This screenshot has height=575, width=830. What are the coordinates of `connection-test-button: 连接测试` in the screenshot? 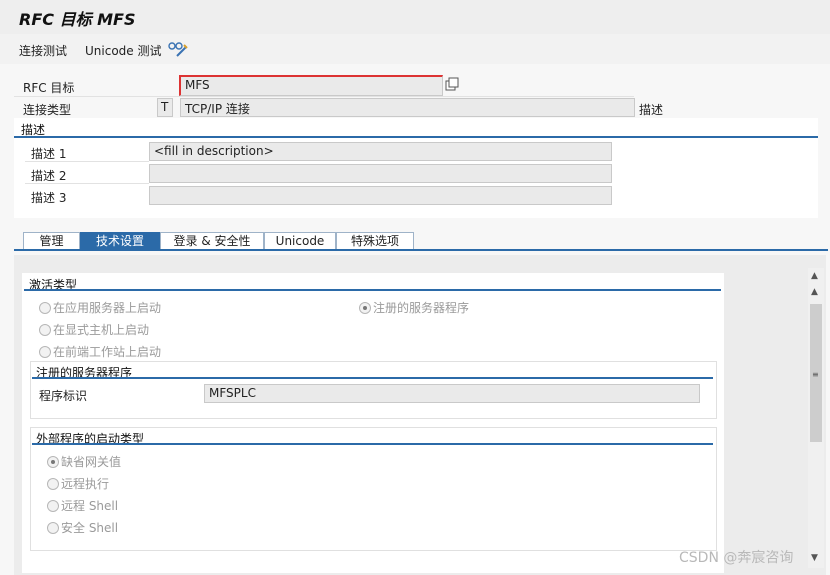 It's located at (43, 50).